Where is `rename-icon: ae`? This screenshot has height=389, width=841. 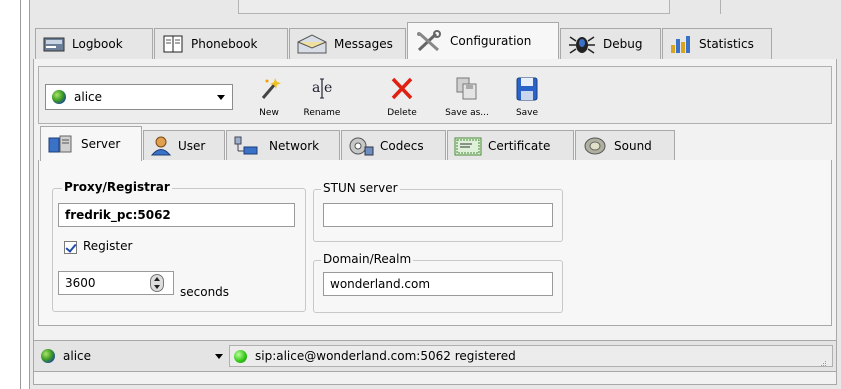
rename-icon: ae is located at coordinates (322, 88).